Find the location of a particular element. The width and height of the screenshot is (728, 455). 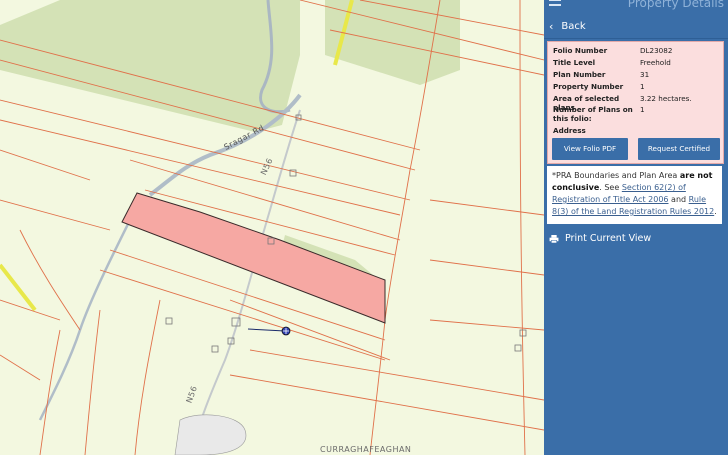

panel-title: Property Details is located at coordinates (675, 5).